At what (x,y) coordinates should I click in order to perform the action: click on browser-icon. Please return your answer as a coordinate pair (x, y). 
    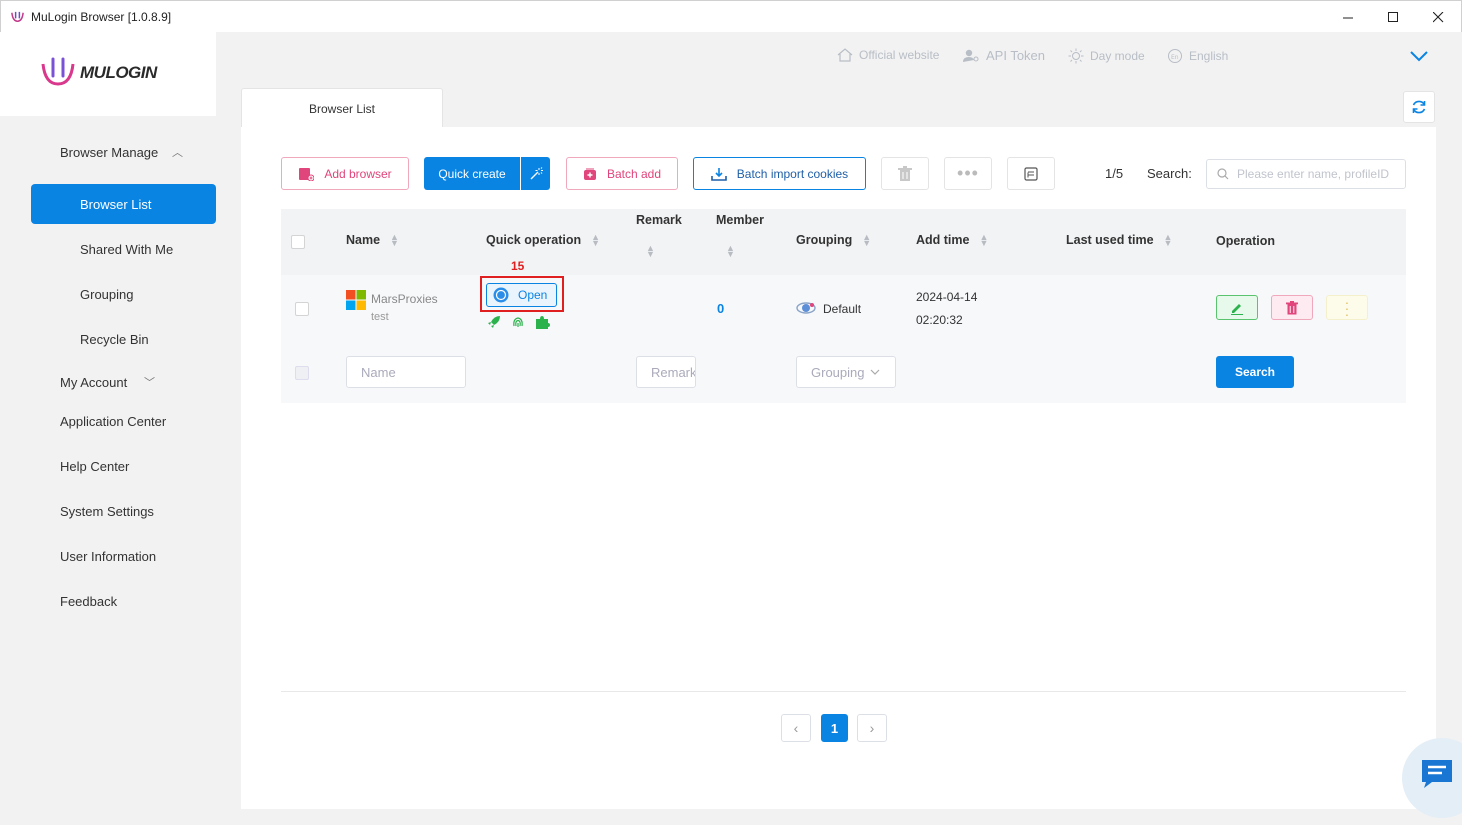
    Looking at the image, I should click on (501, 295).